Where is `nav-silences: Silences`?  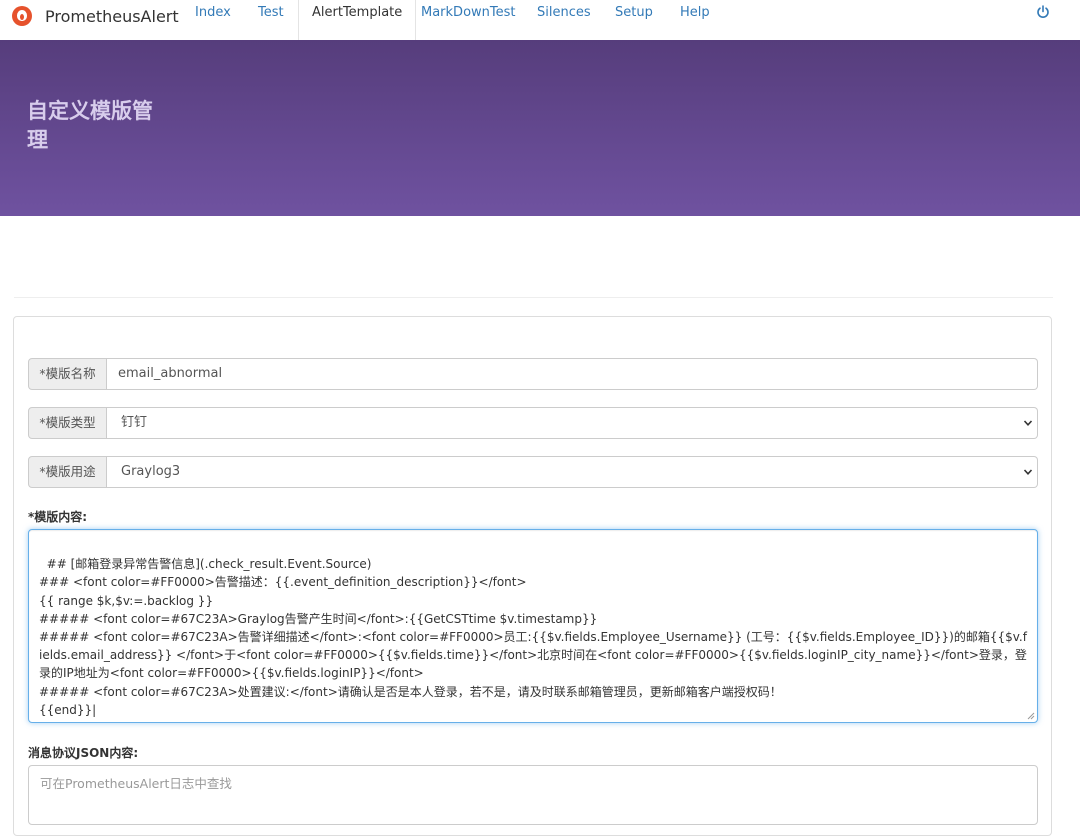
nav-silences: Silences is located at coordinates (564, 16).